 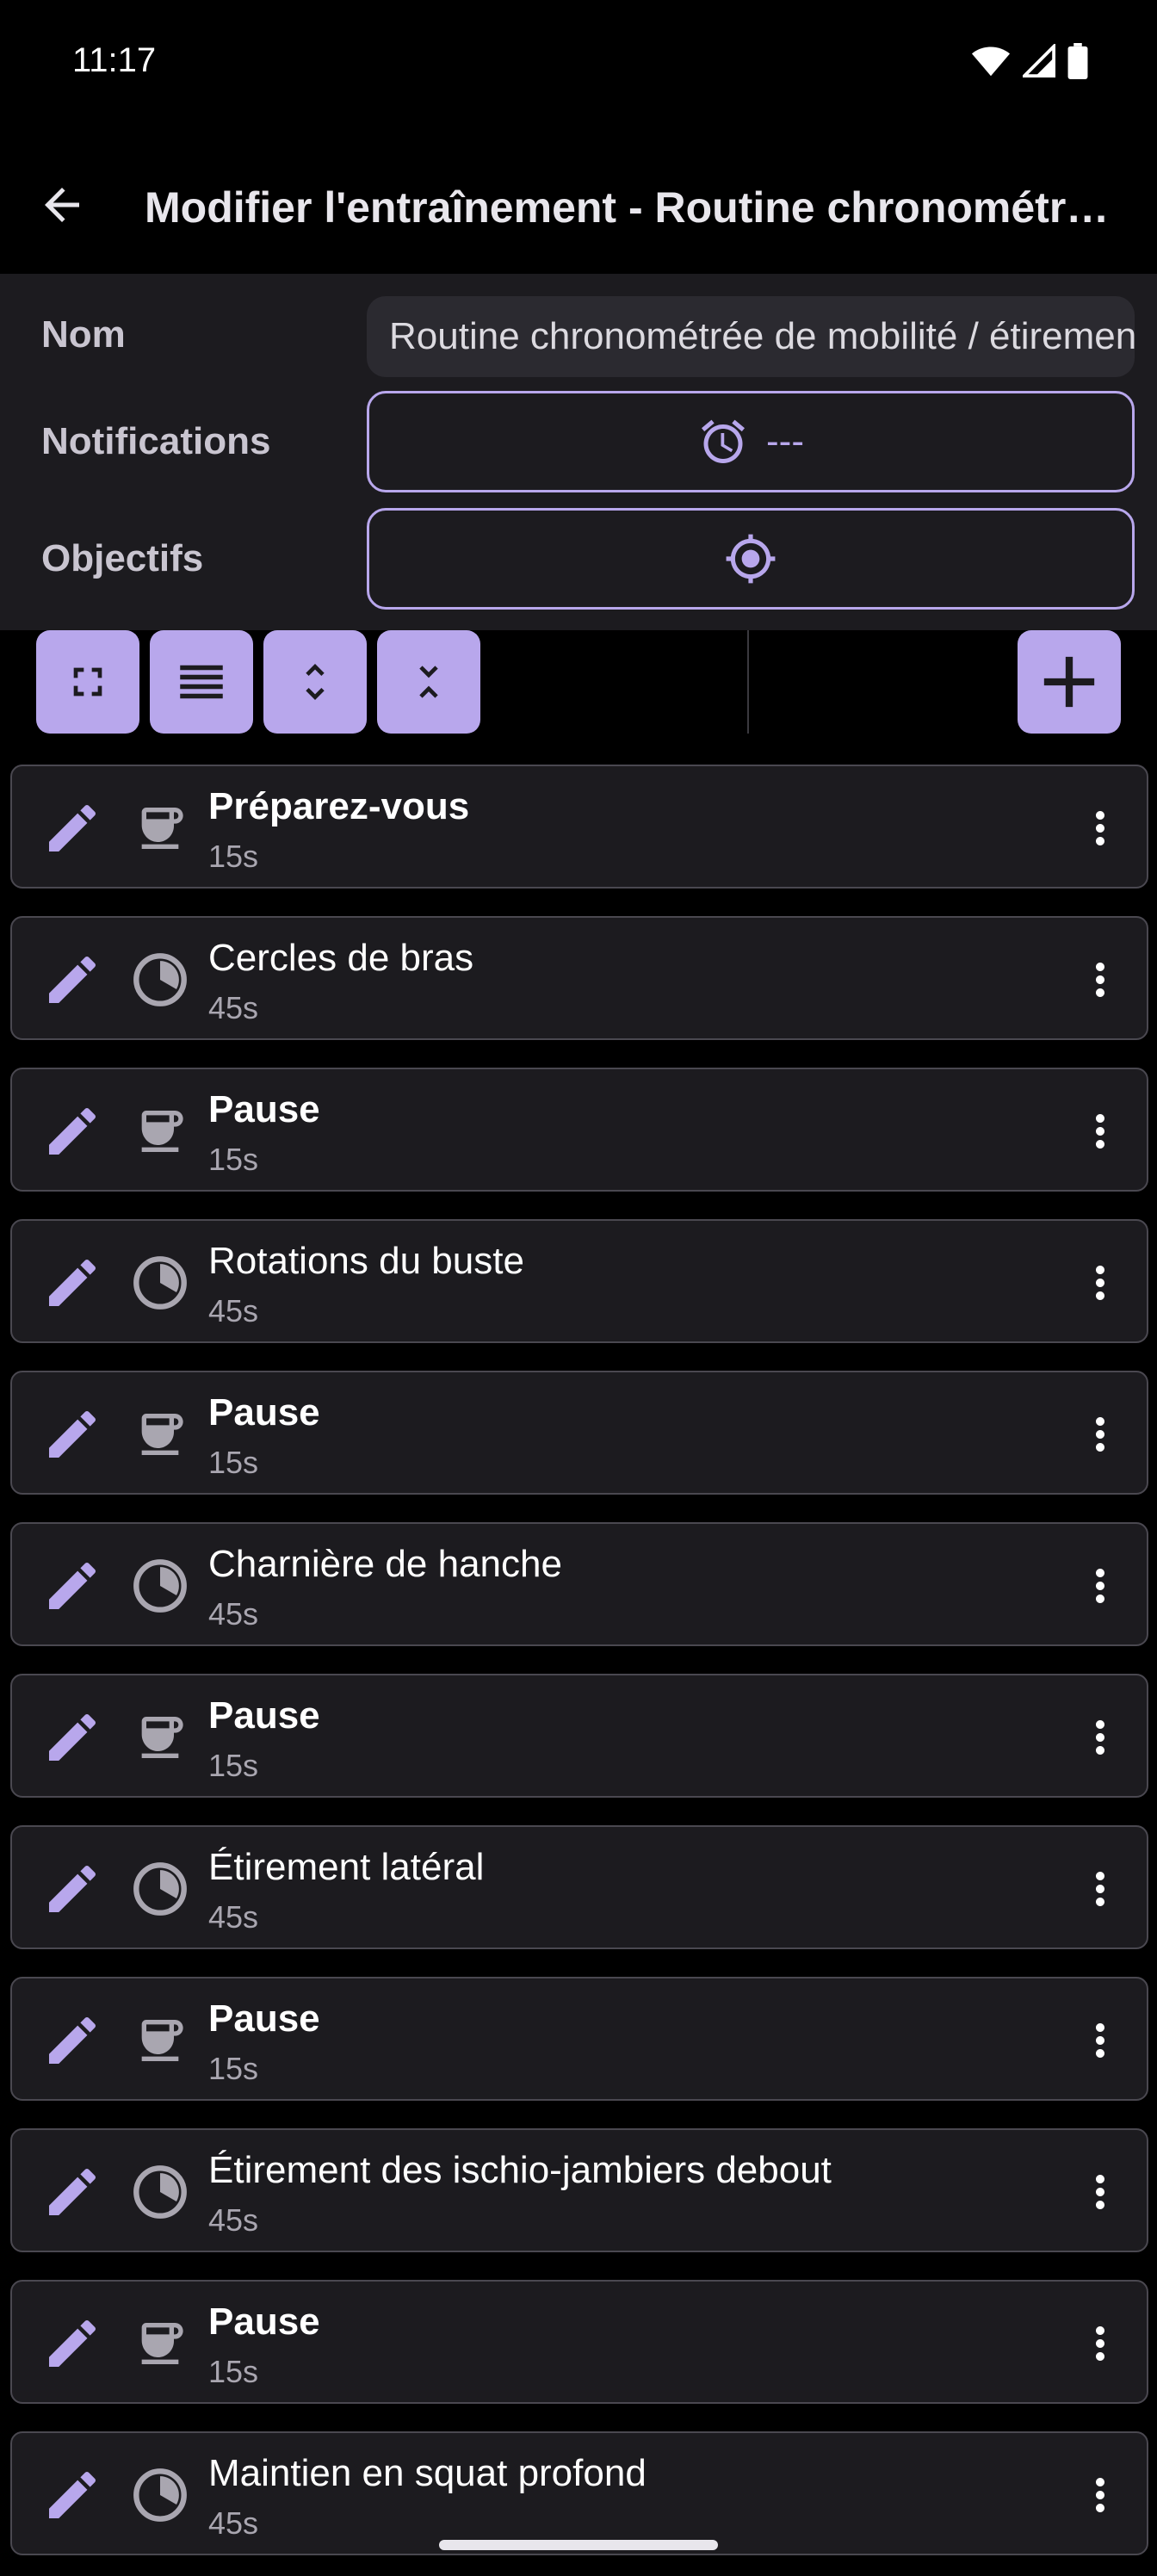 I want to click on step-row: Étirement des ischio-jambiers debout 45s, so click(x=579, y=2190).